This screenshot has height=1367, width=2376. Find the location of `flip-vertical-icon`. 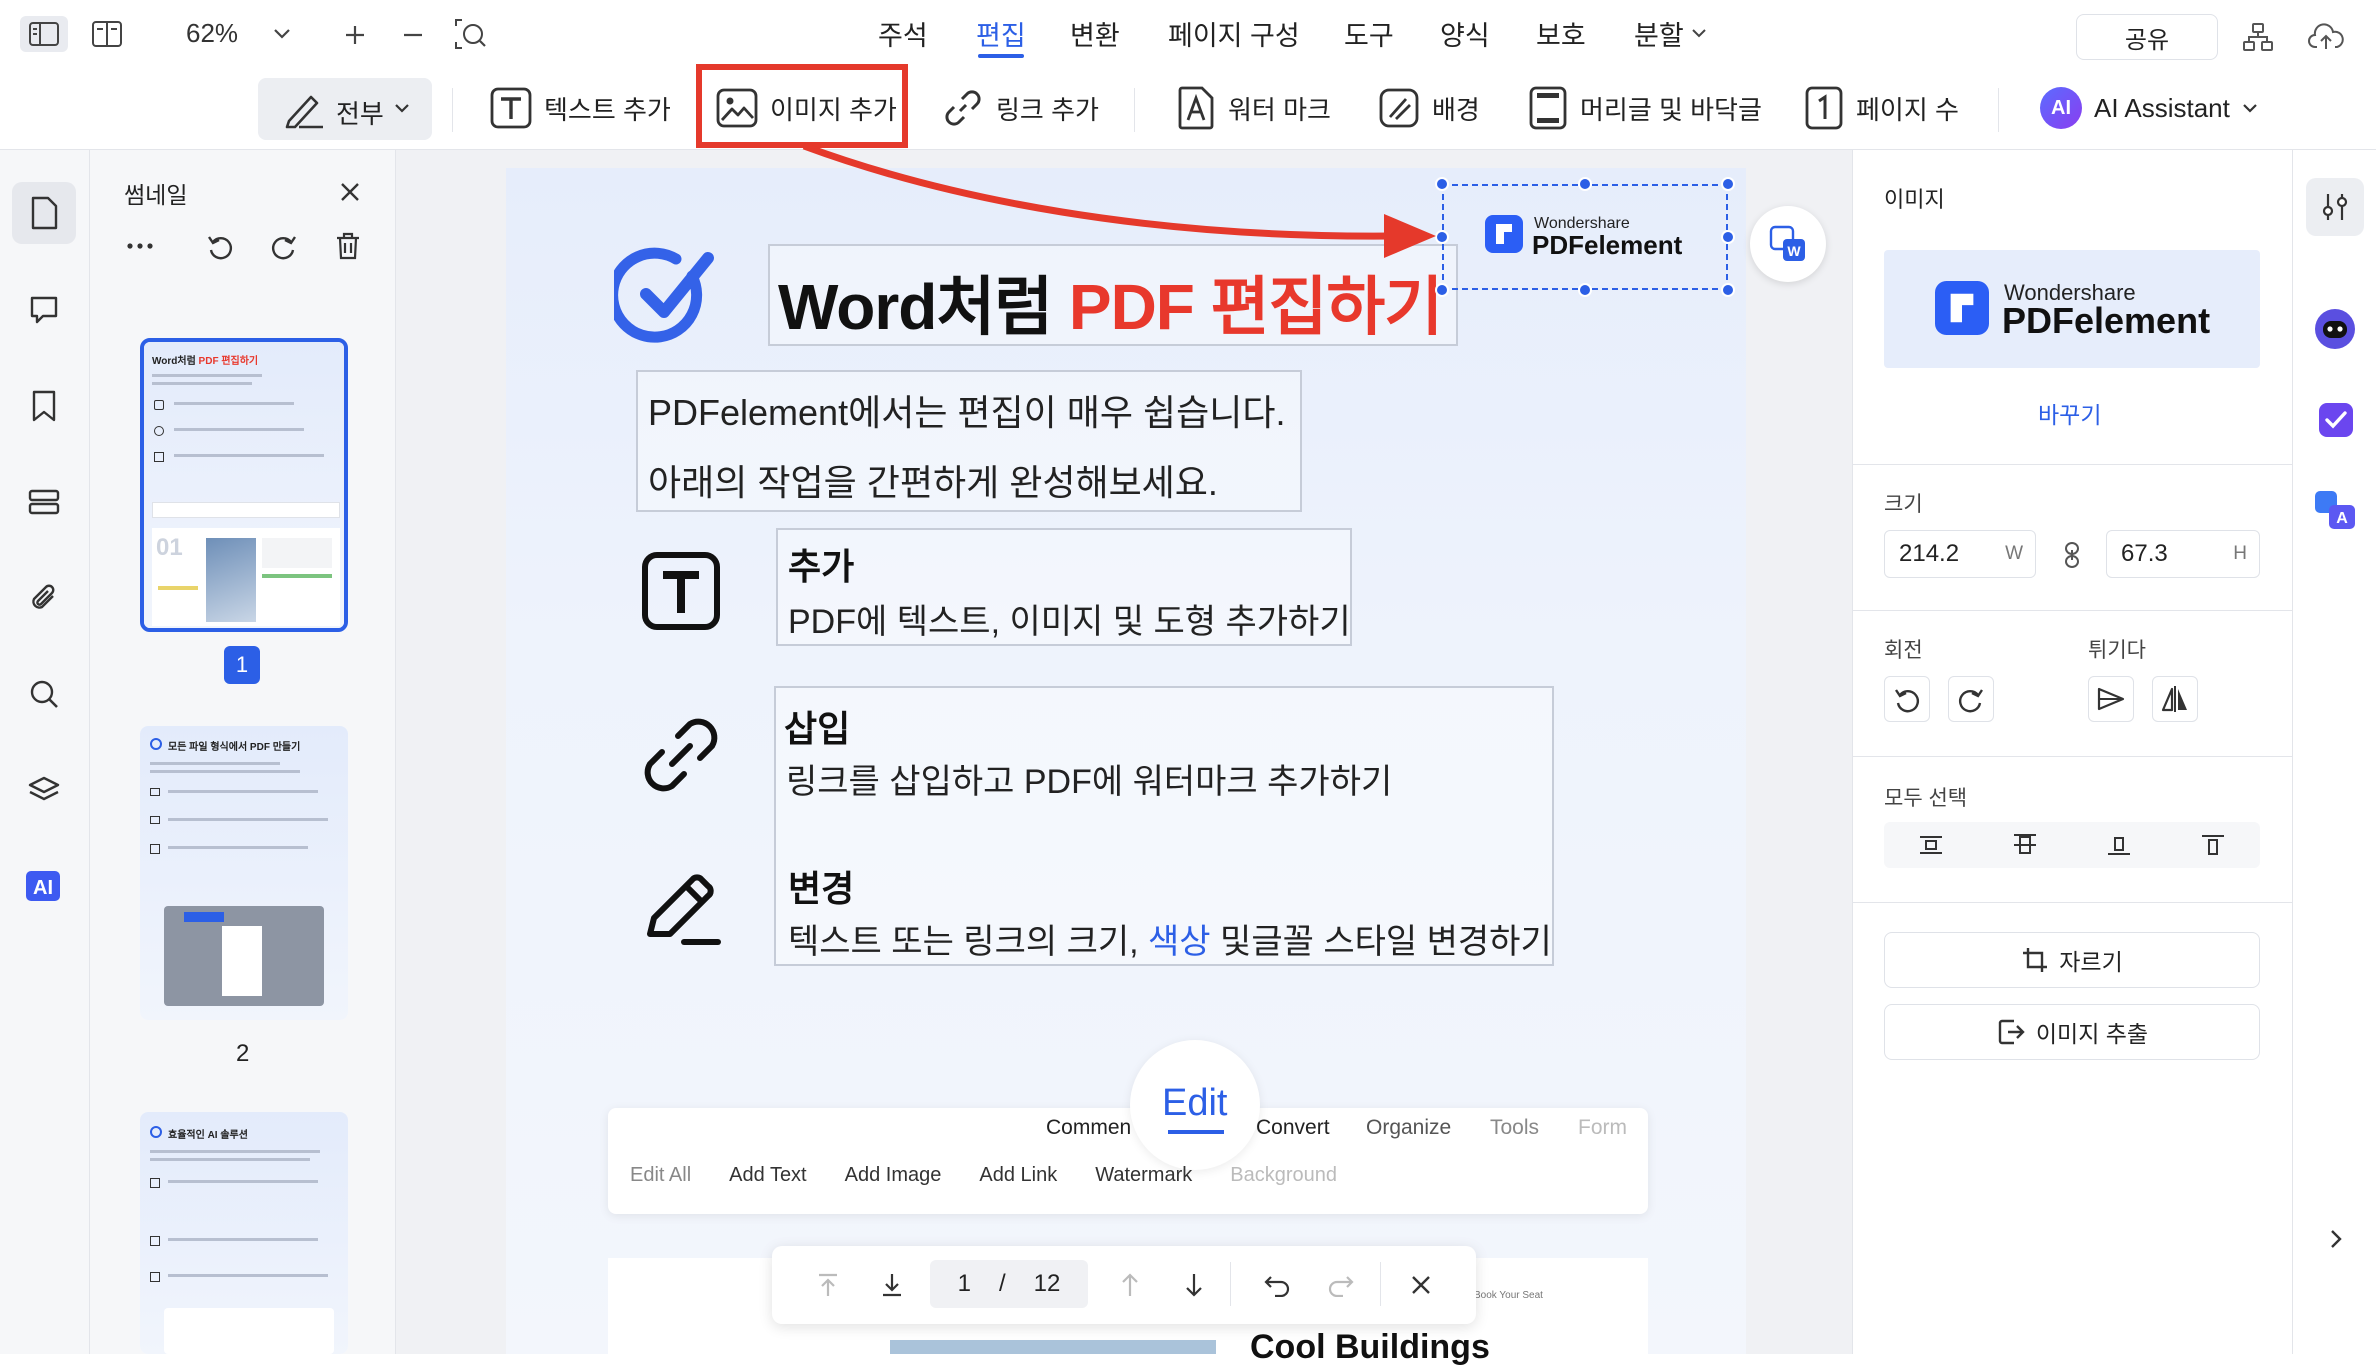

flip-vertical-icon is located at coordinates (2174, 699).